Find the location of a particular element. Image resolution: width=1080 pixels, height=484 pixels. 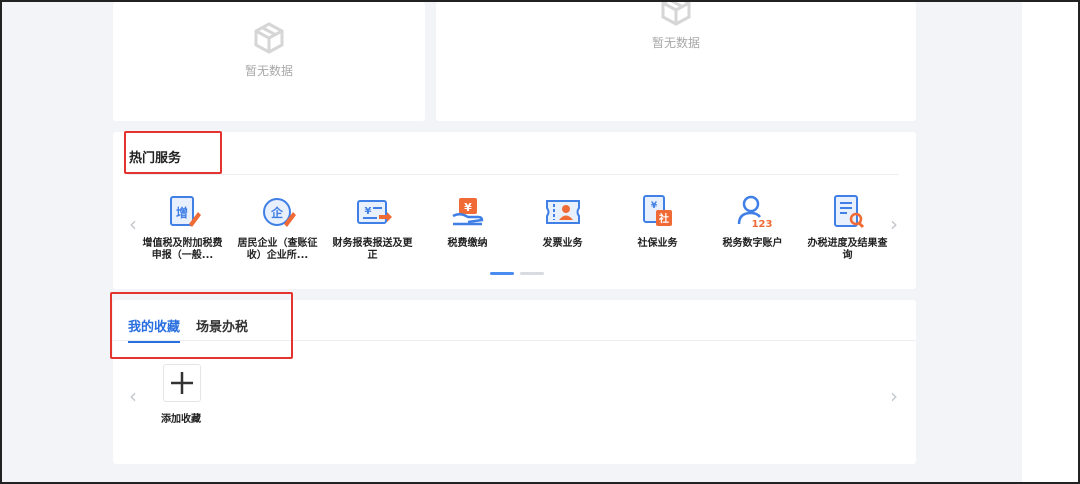

divider is located at coordinates (513, 174).